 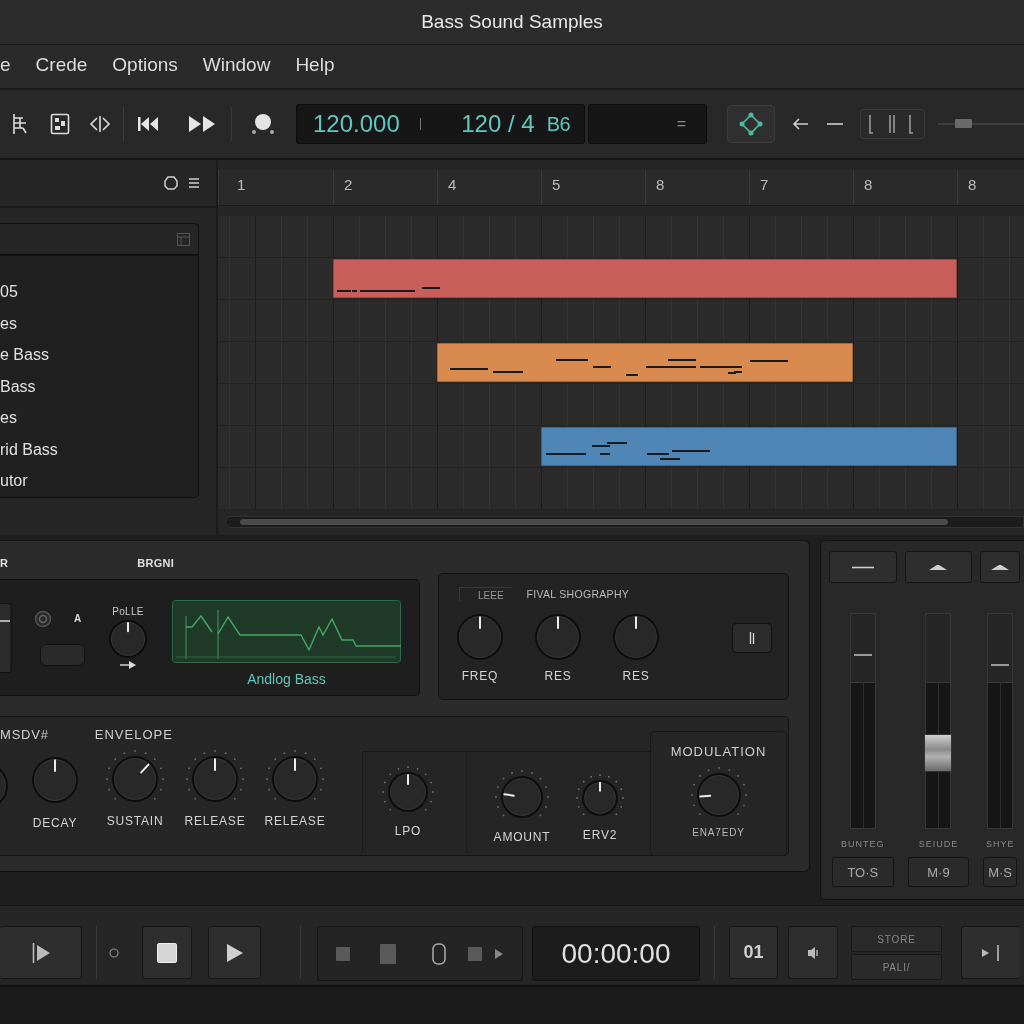 I want to click on horizontal-scrollbar, so click(x=624, y=522).